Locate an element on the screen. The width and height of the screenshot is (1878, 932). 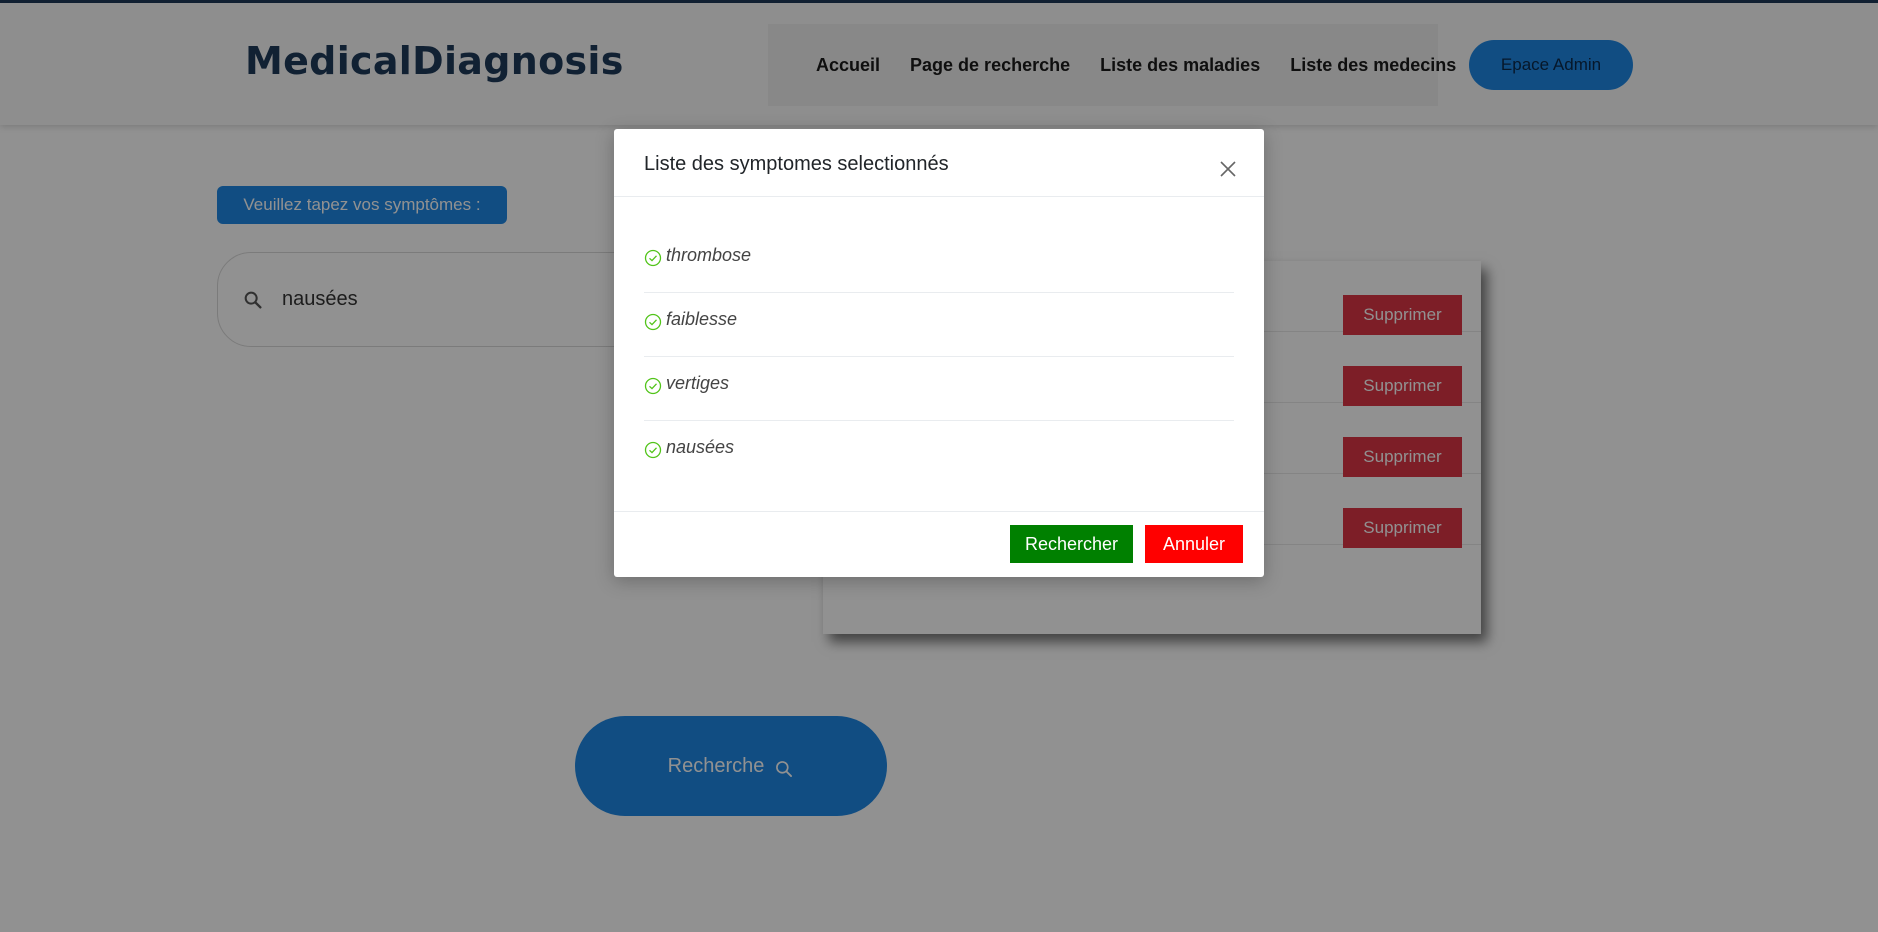
close-icon is located at coordinates (1228, 169).